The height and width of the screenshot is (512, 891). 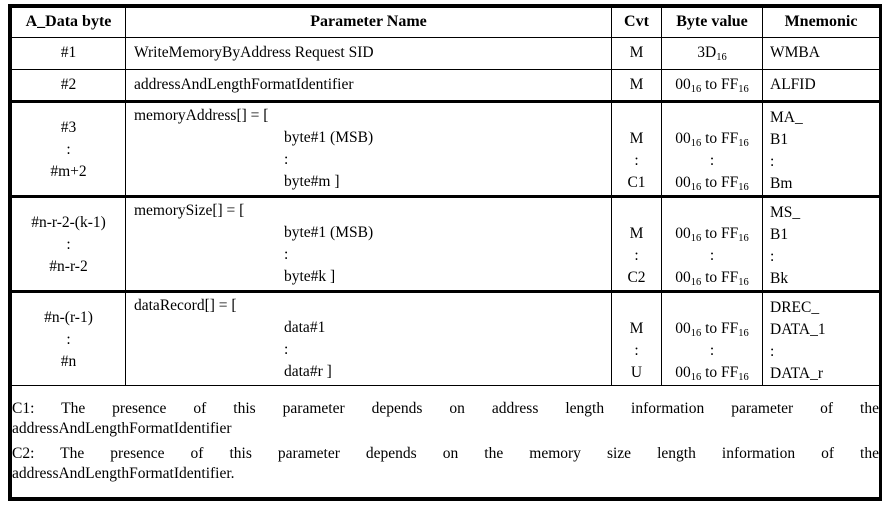 I want to click on parameter-name-last: byte#k ], so click(x=310, y=276).